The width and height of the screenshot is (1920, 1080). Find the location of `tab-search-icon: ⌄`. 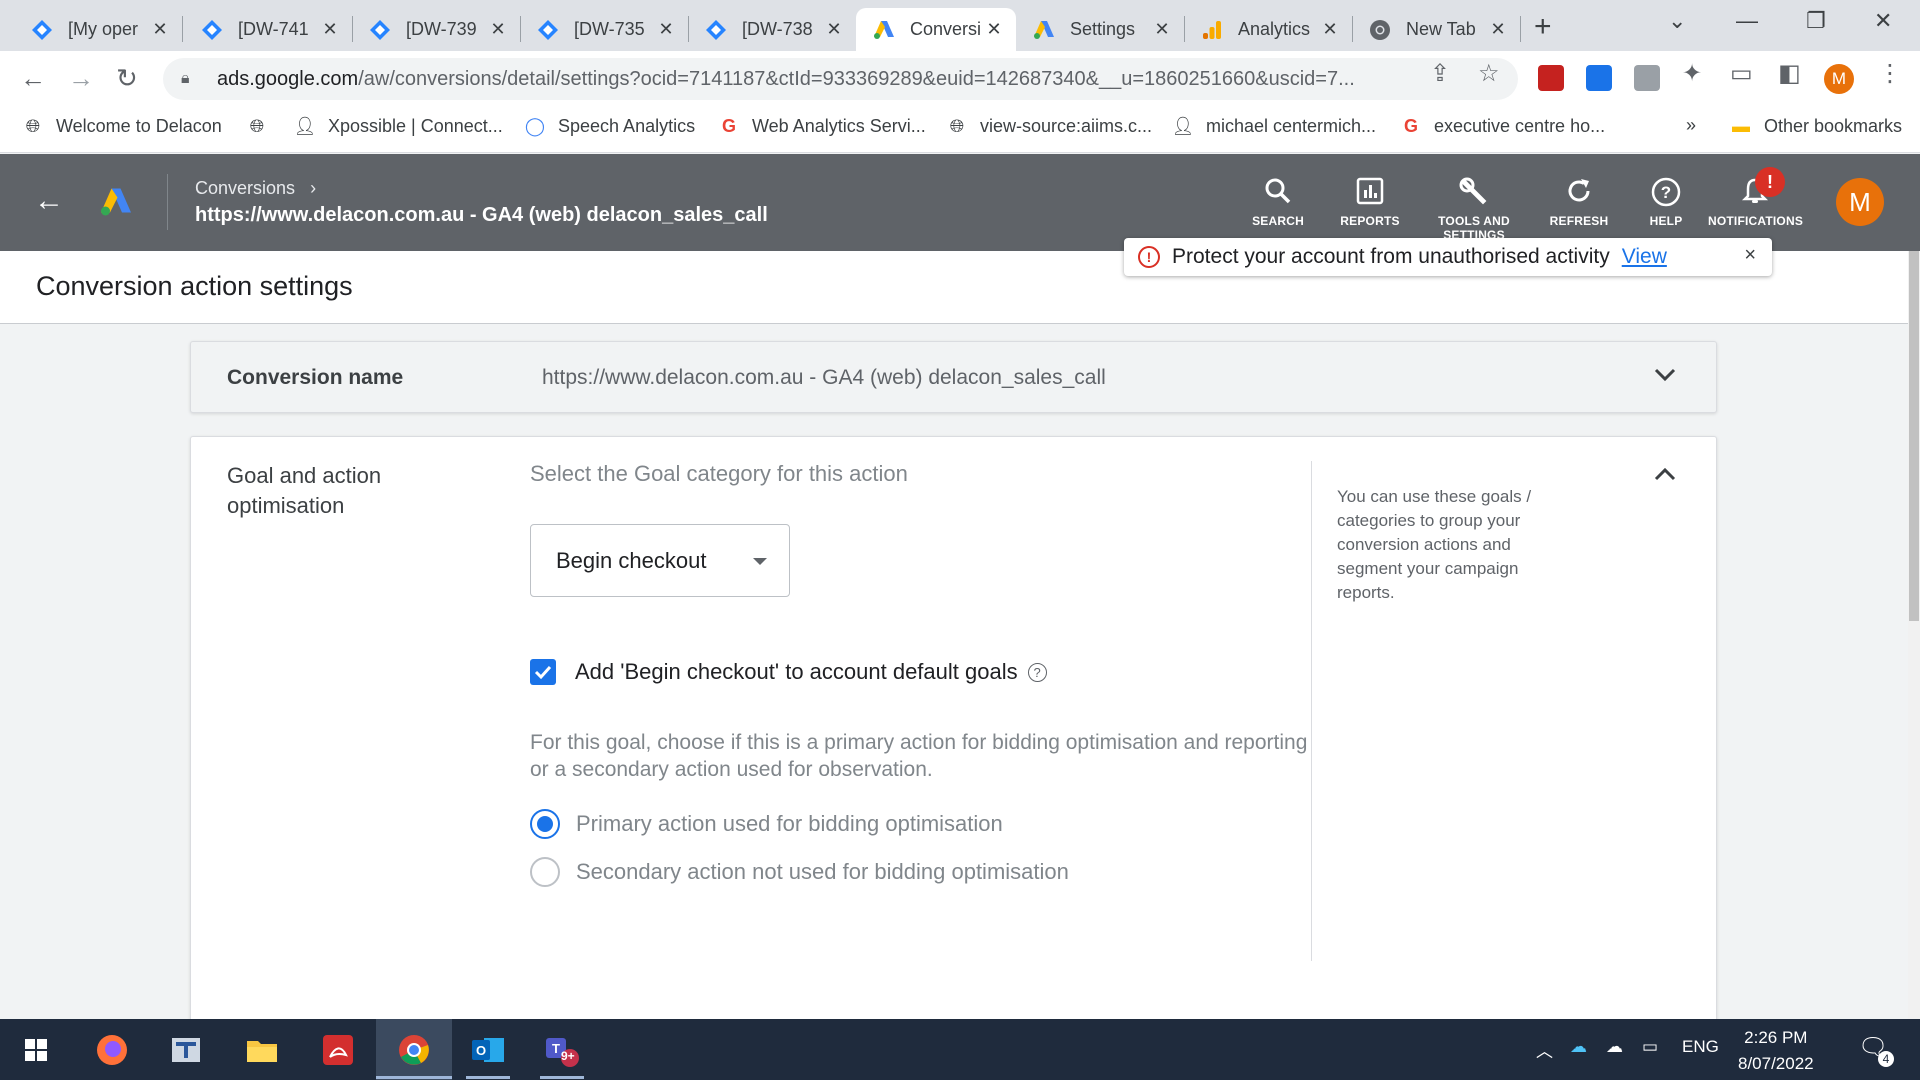

tab-search-icon: ⌄ is located at coordinates (1677, 21).